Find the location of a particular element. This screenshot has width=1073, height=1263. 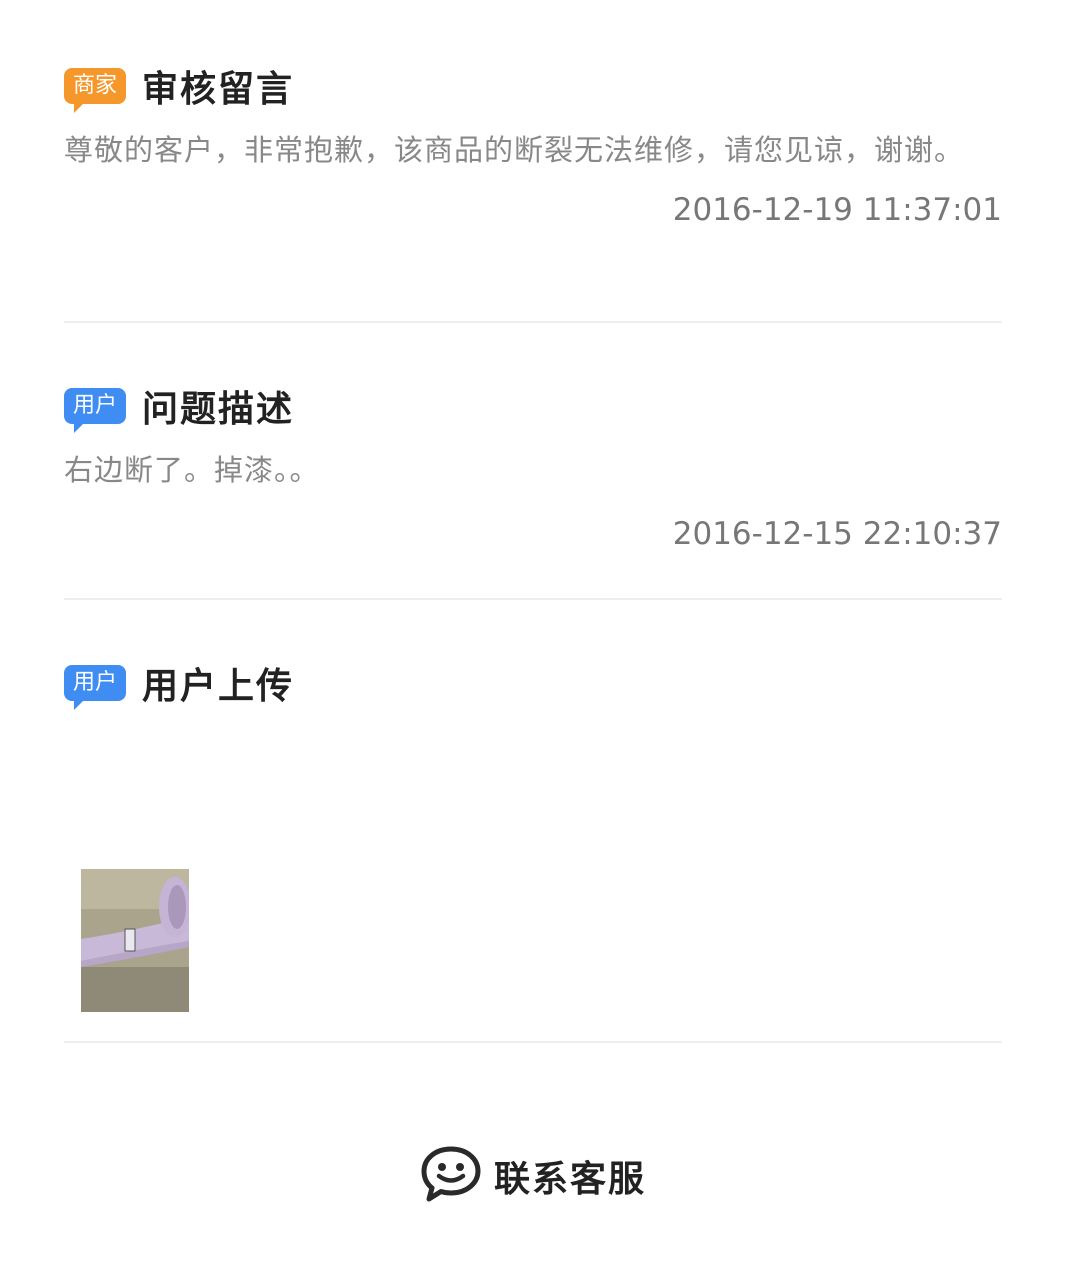

contact-customer-service-button: 联系客服 is located at coordinates (533, 1176).